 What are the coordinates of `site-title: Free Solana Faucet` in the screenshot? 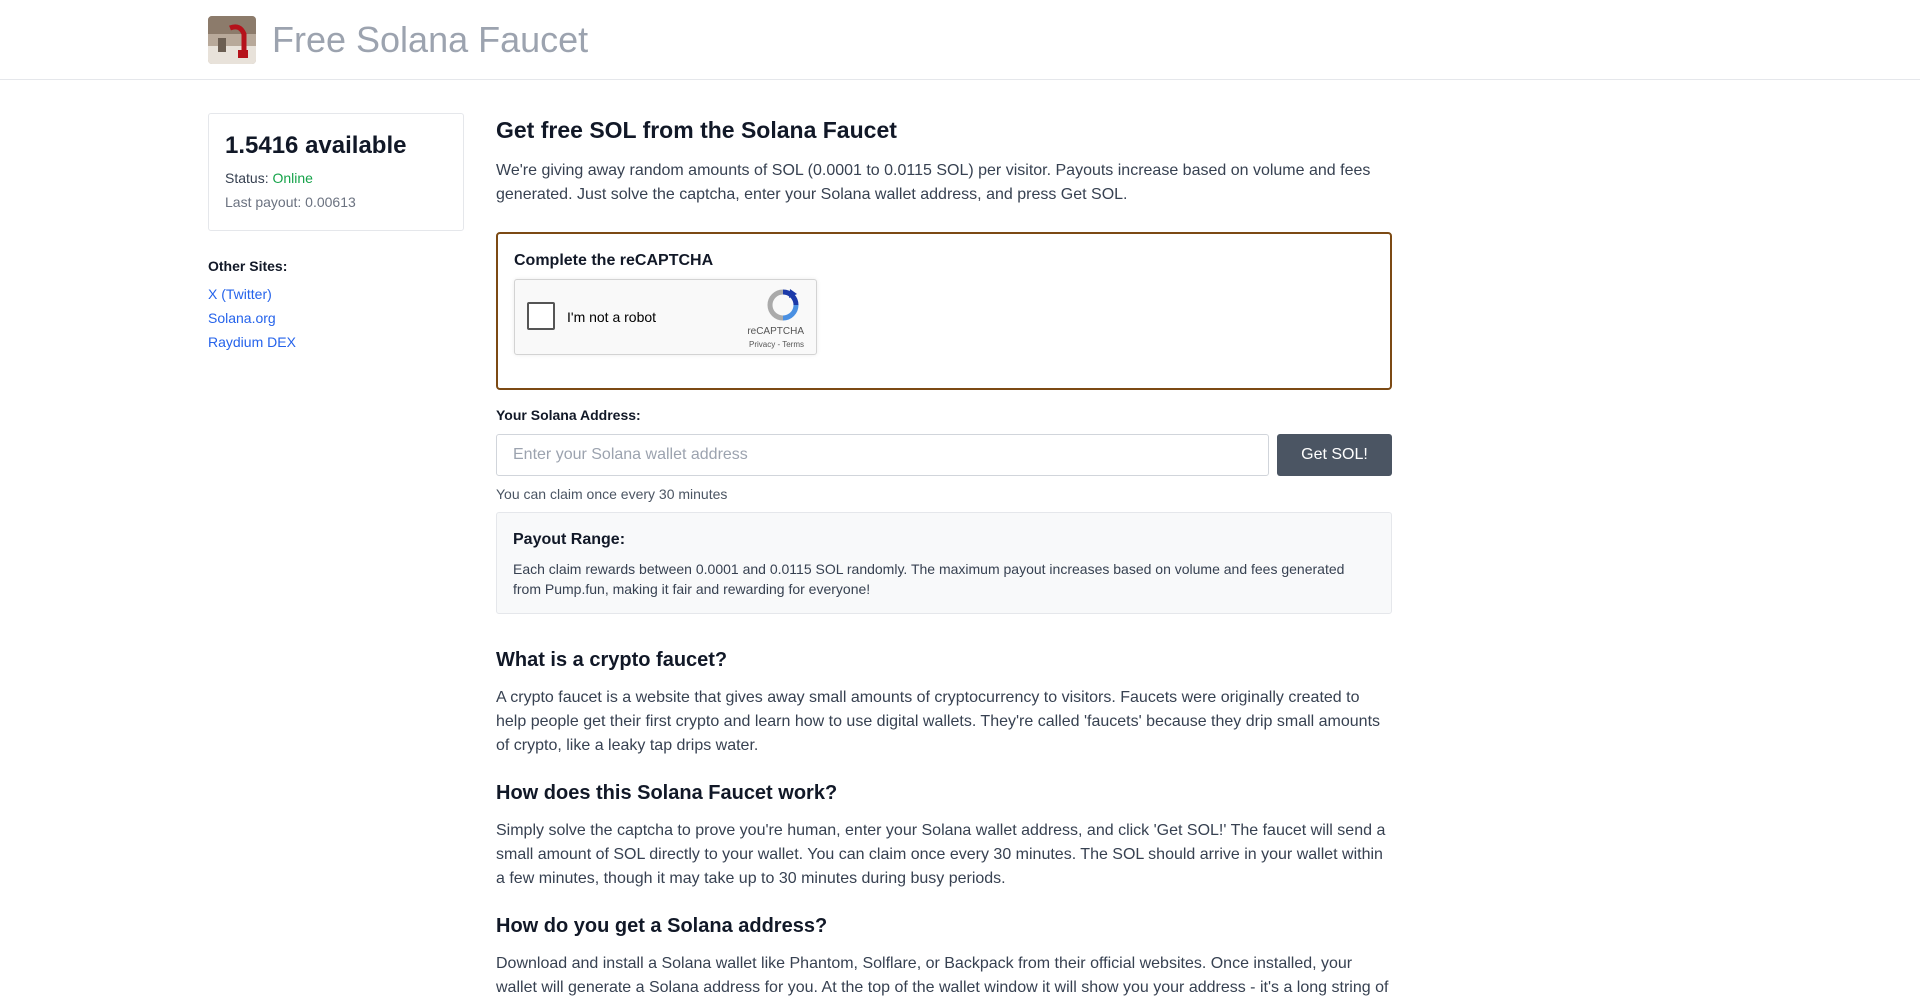 It's located at (430, 39).